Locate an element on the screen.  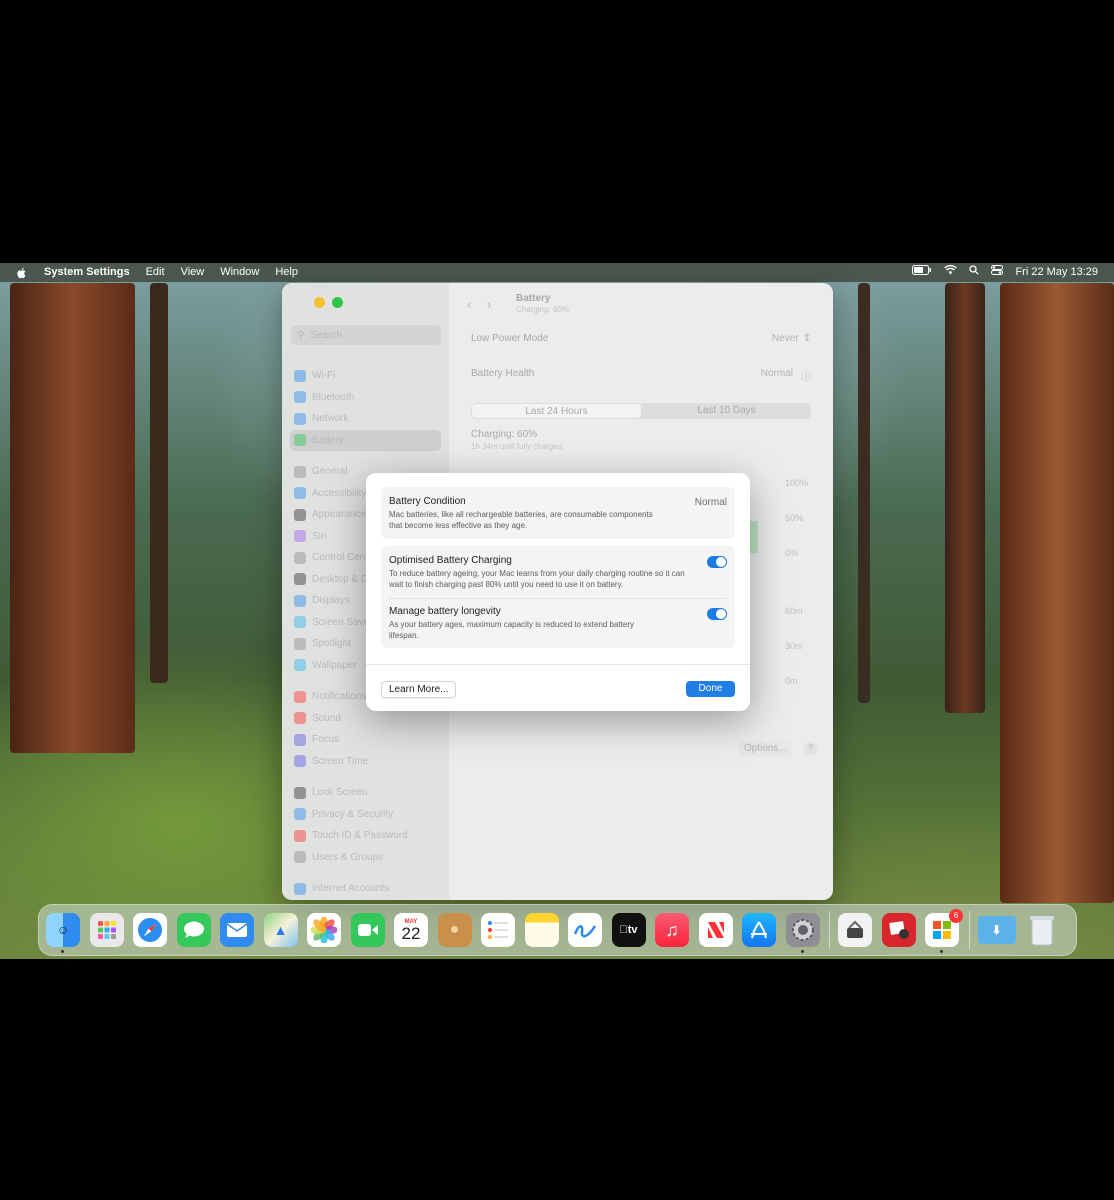
reminders-icon is located at coordinates (498, 930).